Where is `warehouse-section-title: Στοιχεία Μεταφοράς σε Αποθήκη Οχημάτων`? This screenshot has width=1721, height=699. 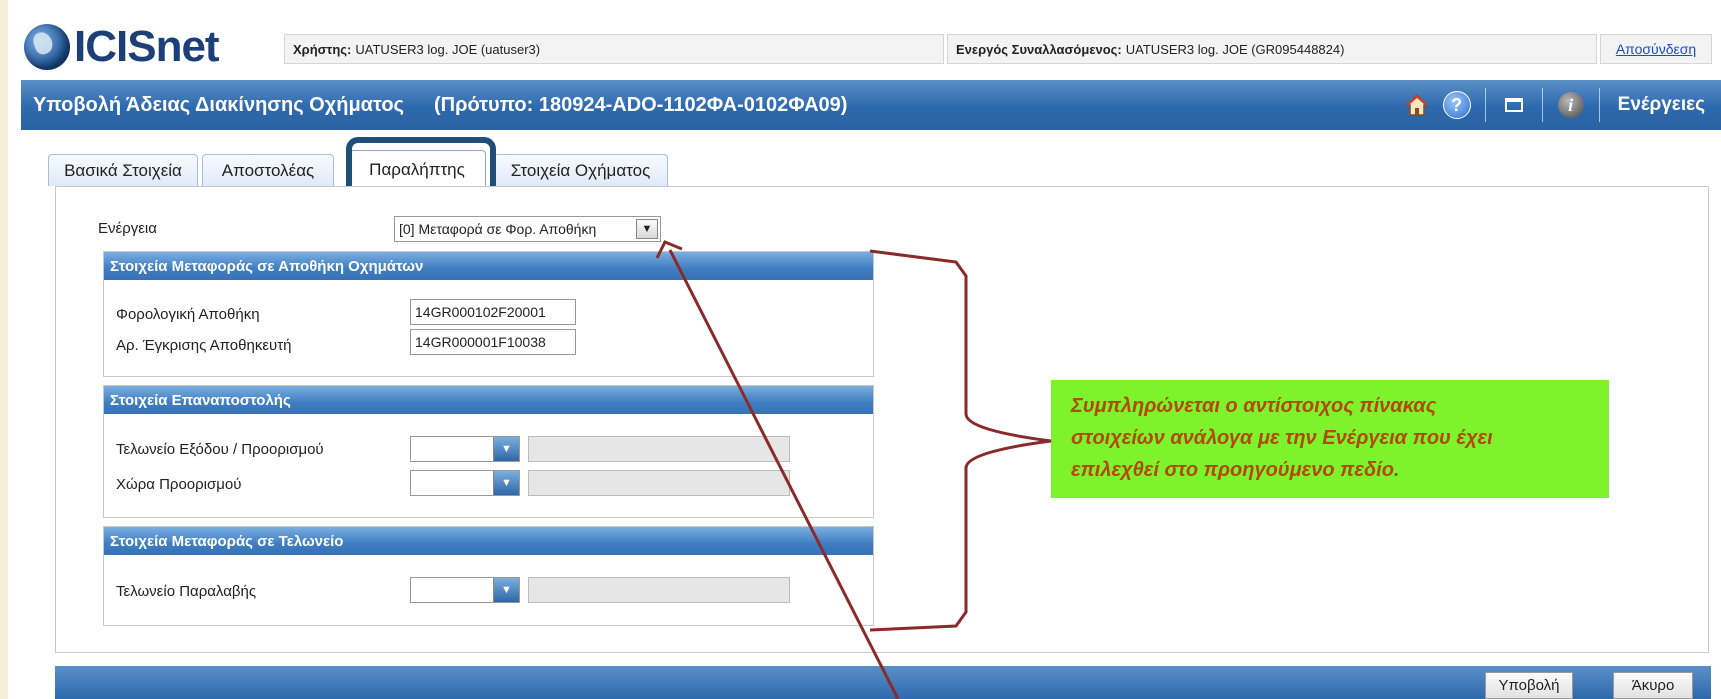
warehouse-section-title: Στοιχεία Μεταφοράς σε Αποθήκη Οχημάτων is located at coordinates (488, 266).